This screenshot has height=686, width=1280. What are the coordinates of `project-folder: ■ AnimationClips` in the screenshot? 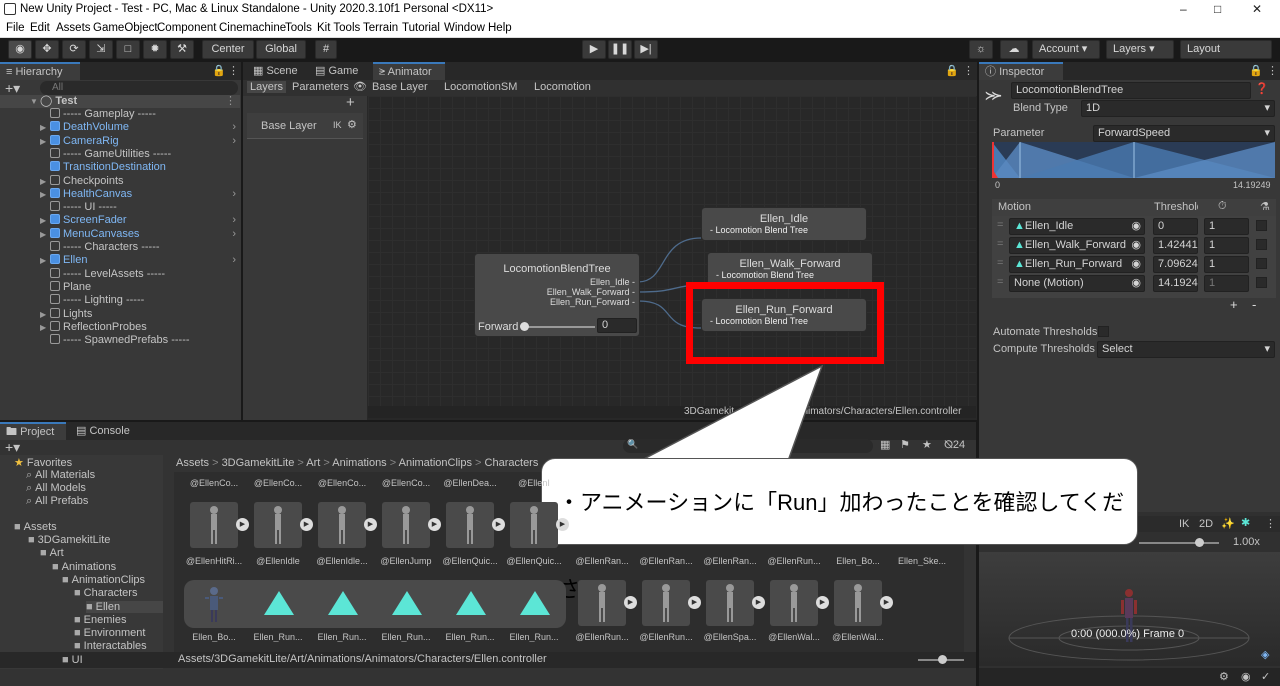 It's located at (103, 580).